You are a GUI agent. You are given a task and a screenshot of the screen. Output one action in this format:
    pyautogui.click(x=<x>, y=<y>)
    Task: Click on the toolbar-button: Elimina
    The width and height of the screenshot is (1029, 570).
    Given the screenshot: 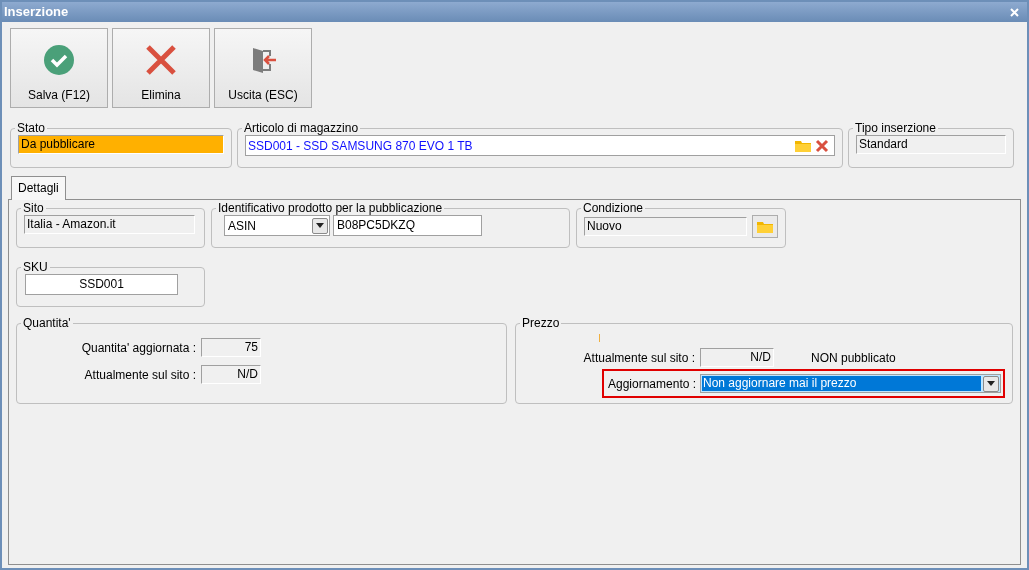 What is the action you would take?
    pyautogui.click(x=161, y=68)
    